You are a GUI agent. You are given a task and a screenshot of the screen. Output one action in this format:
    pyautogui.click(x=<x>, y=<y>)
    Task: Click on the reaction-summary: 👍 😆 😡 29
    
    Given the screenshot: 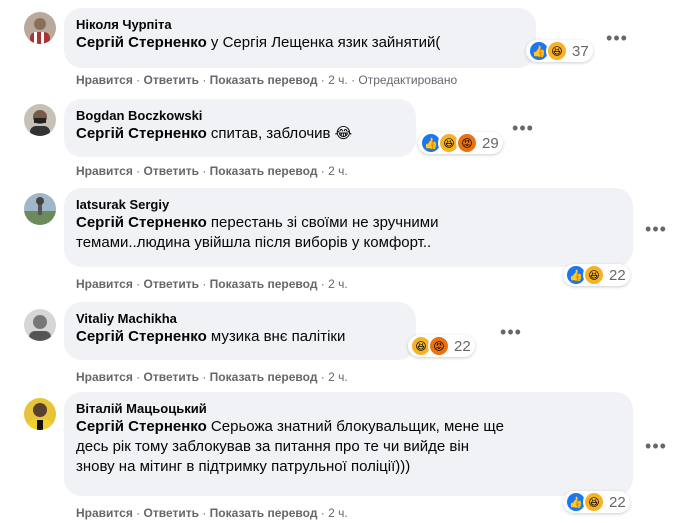 What is the action you would take?
    pyautogui.click(x=460, y=143)
    